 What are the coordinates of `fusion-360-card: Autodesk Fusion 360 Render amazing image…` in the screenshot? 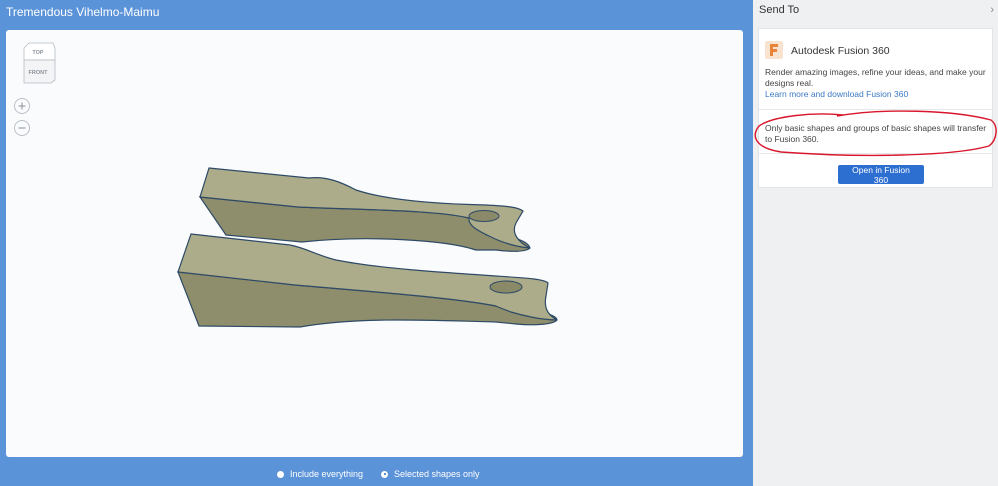 It's located at (875, 108).